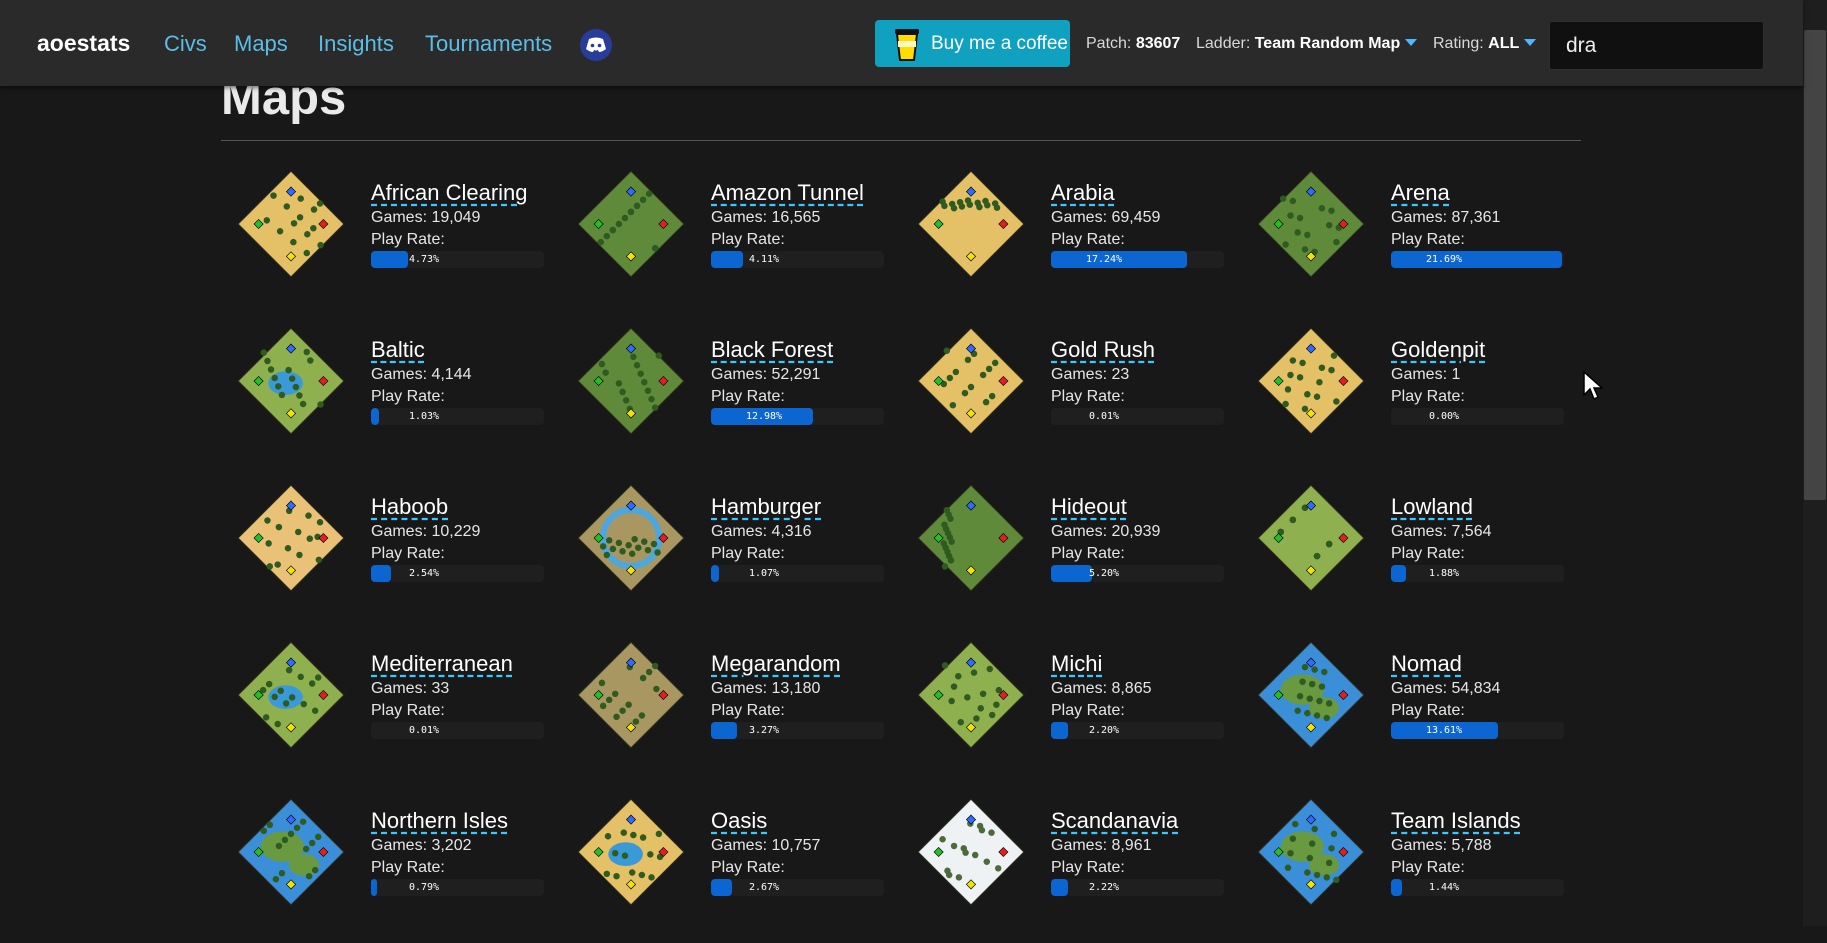  I want to click on map-name-link: Arabia, so click(1083, 193).